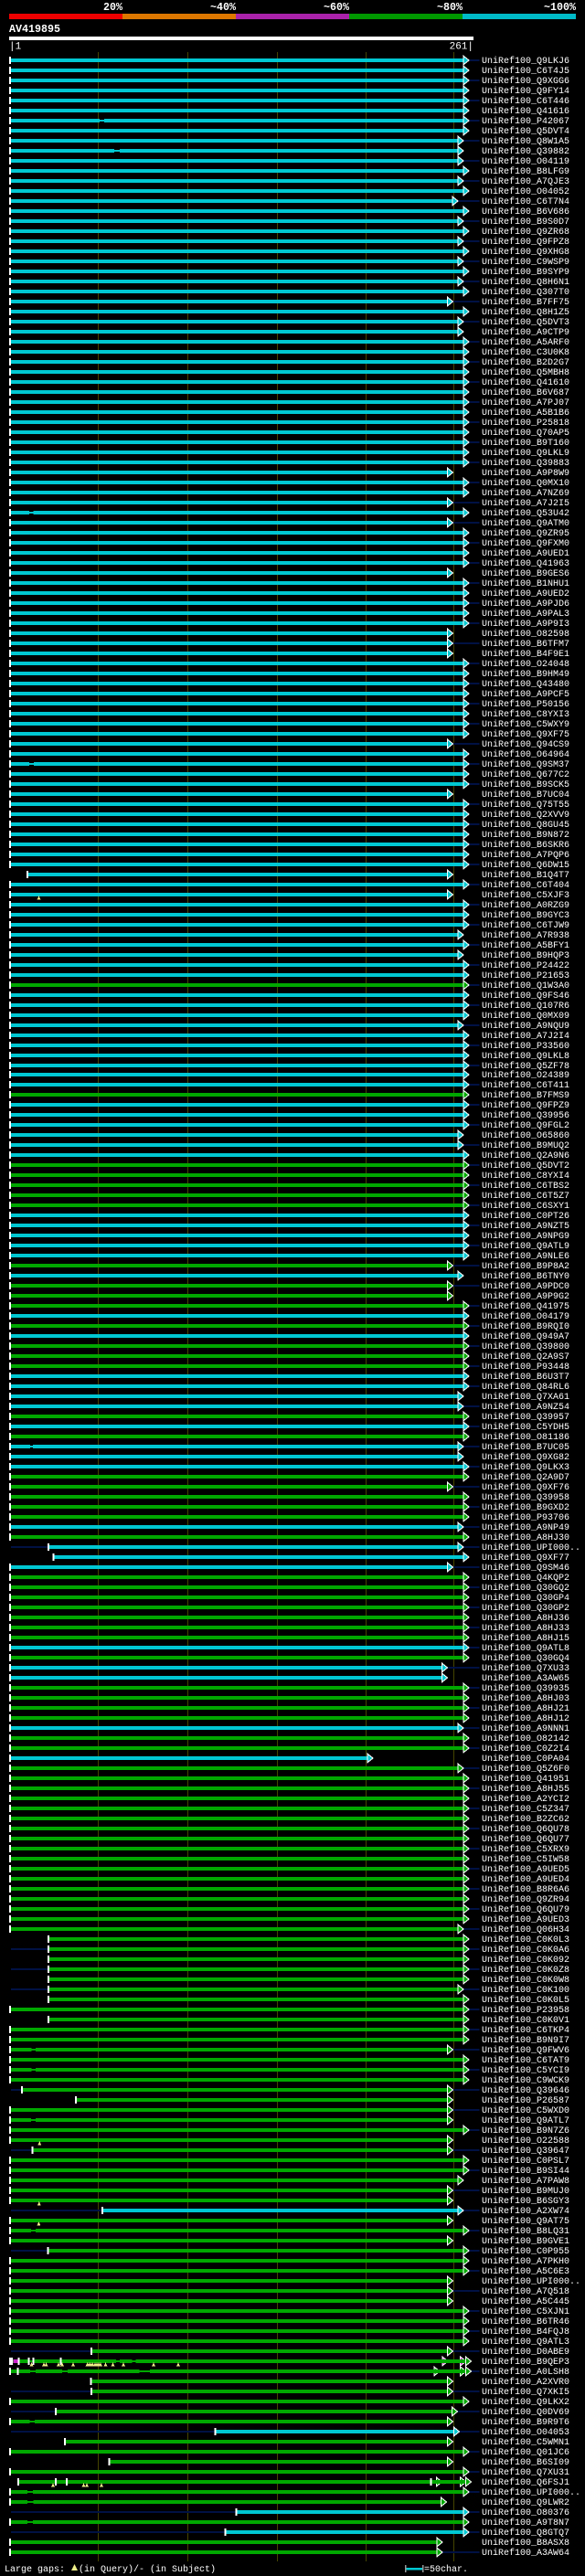 Image resolution: width=585 pixels, height=2576 pixels. Describe the element at coordinates (525, 1085) in the screenshot. I see `svg-text: UniRef100_C6T411` at that location.